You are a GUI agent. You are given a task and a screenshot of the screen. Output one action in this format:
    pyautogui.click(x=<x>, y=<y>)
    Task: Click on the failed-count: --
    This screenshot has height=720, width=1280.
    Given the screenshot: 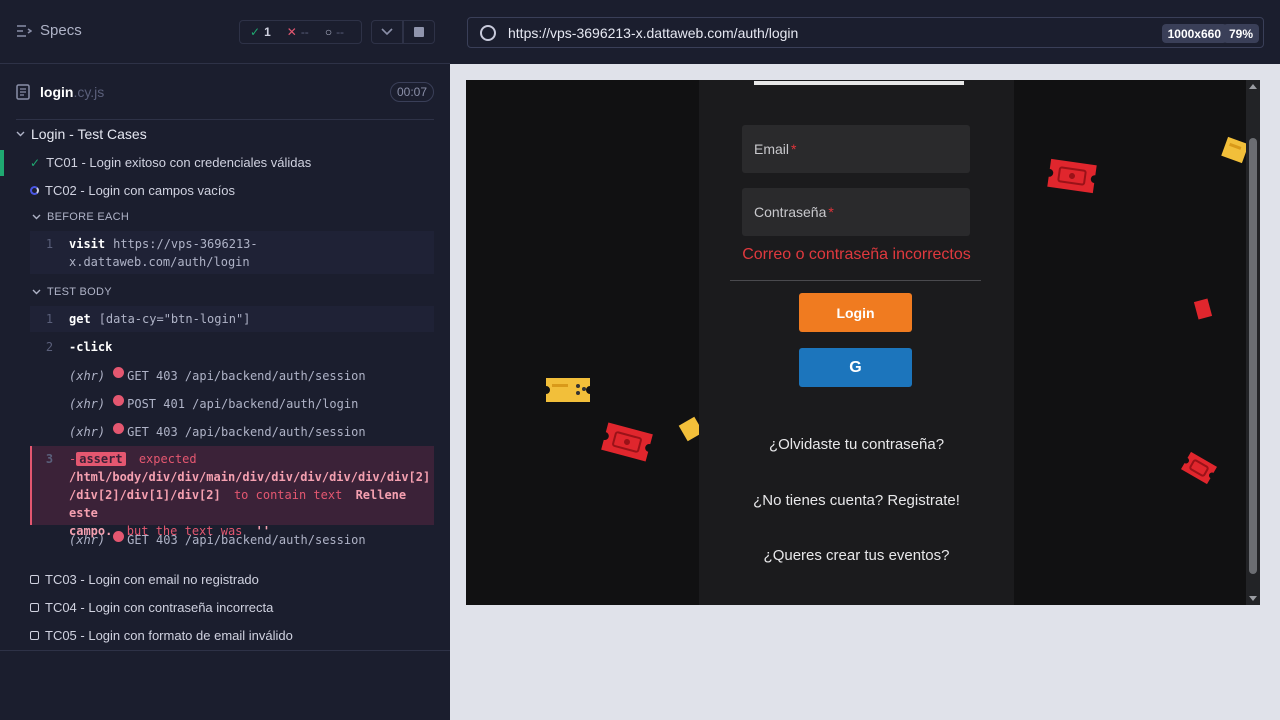 What is the action you would take?
    pyautogui.click(x=304, y=32)
    